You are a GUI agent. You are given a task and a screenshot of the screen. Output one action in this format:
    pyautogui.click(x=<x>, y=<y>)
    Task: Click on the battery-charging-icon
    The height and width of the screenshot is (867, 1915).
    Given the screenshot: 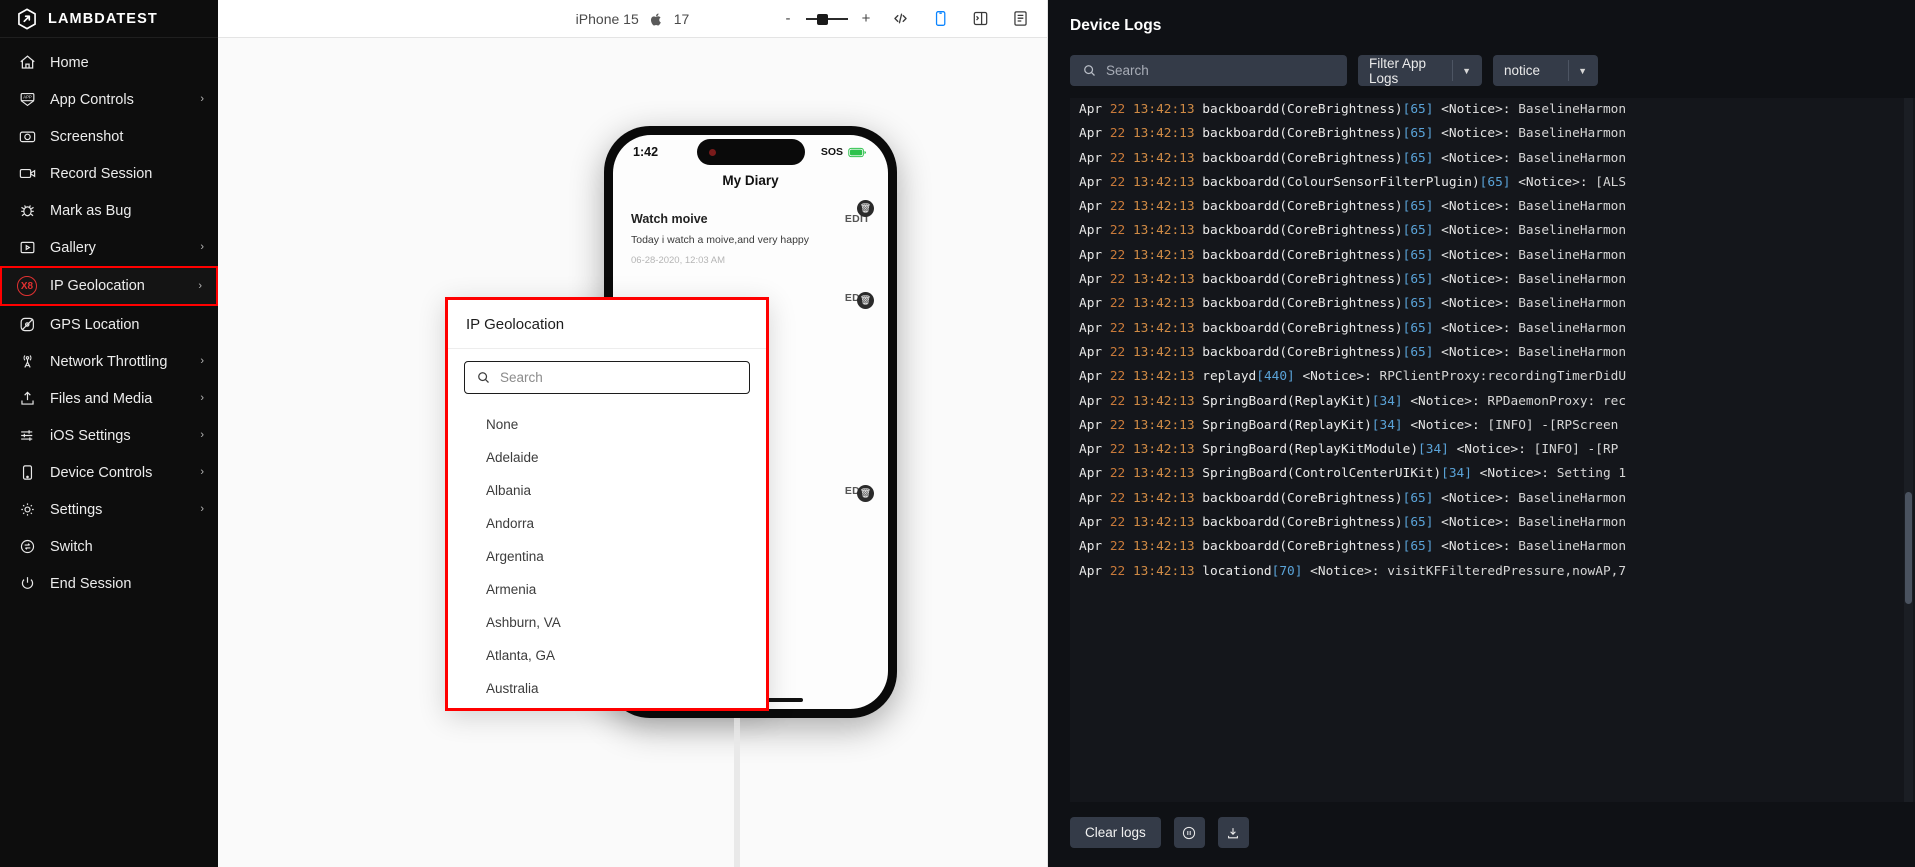 What is the action you would take?
    pyautogui.click(x=858, y=152)
    